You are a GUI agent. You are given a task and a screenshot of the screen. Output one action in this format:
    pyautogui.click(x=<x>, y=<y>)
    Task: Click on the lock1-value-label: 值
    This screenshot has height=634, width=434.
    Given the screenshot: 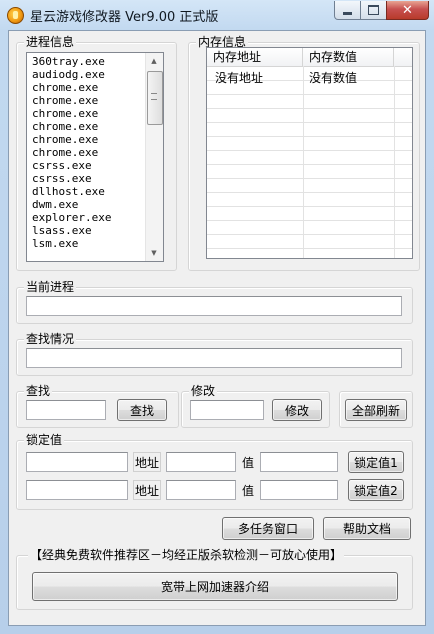 What is the action you would take?
    pyautogui.click(x=248, y=462)
    